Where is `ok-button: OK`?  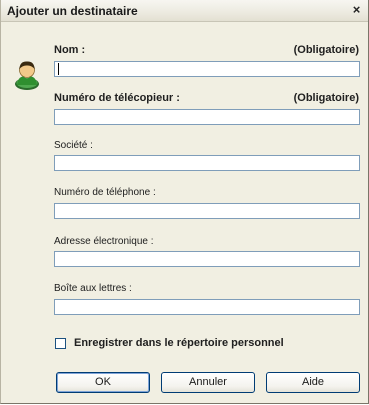
ok-button: OK is located at coordinates (103, 382).